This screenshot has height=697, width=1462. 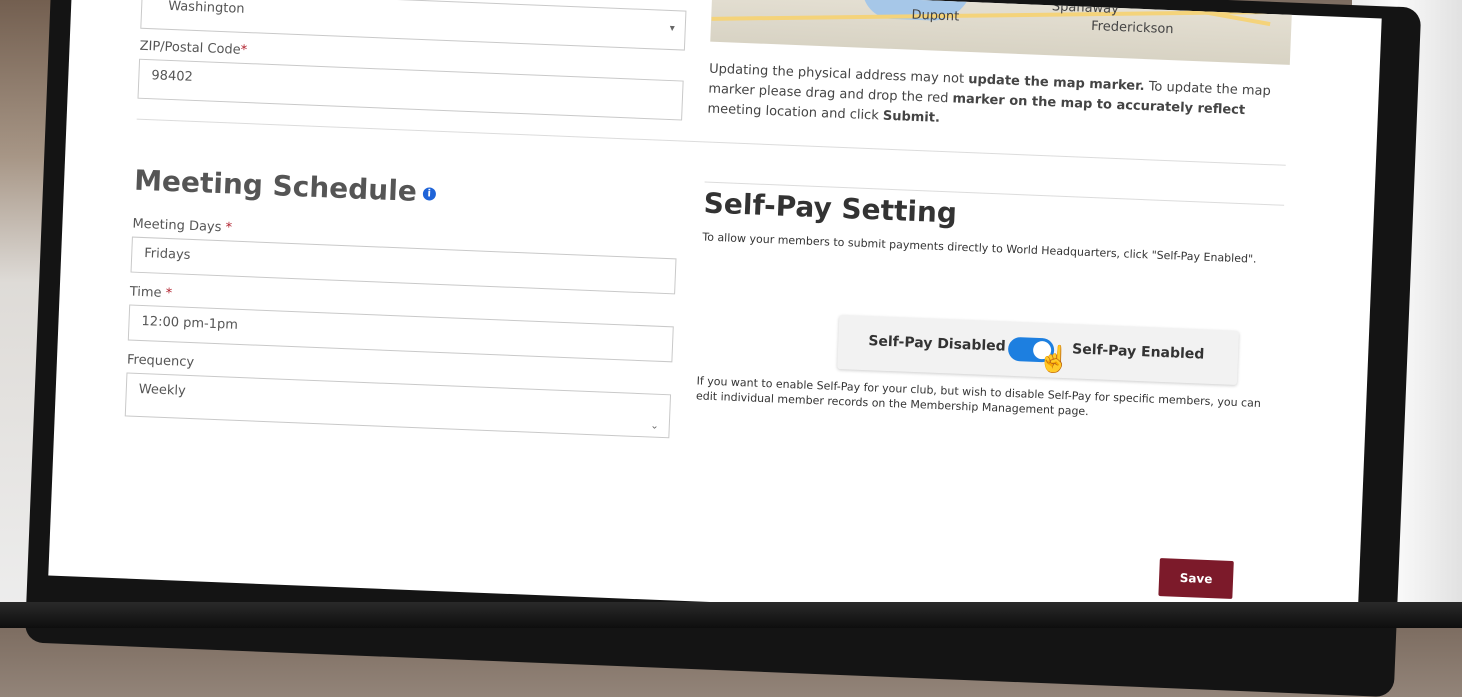 I want to click on map-label-frederickson: Frederickson, so click(x=1132, y=28).